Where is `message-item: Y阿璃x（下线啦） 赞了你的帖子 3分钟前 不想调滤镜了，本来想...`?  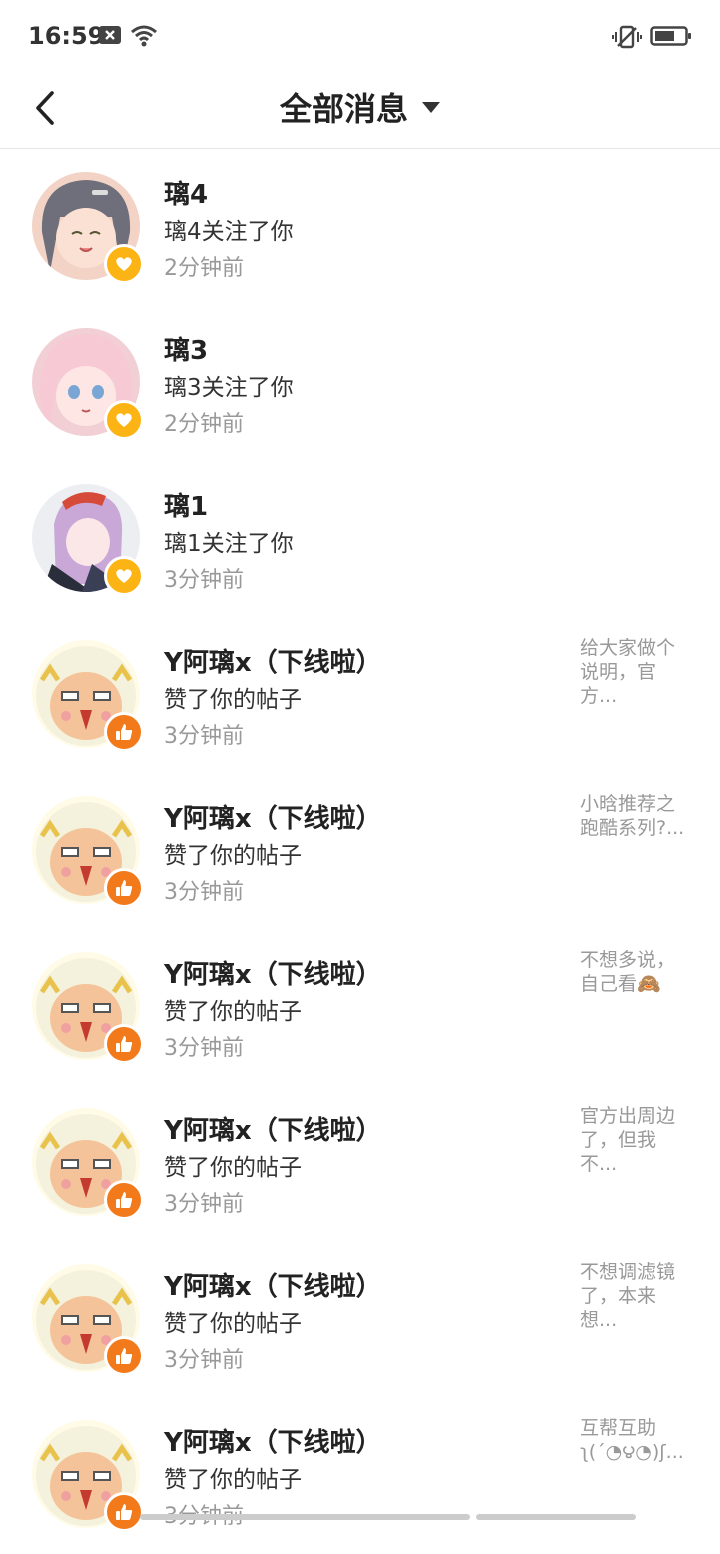 message-item: Y阿璃x（下线啦） 赞了你的帖子 3分钟前 不想调滤镜了，本来想... is located at coordinates (360, 1320).